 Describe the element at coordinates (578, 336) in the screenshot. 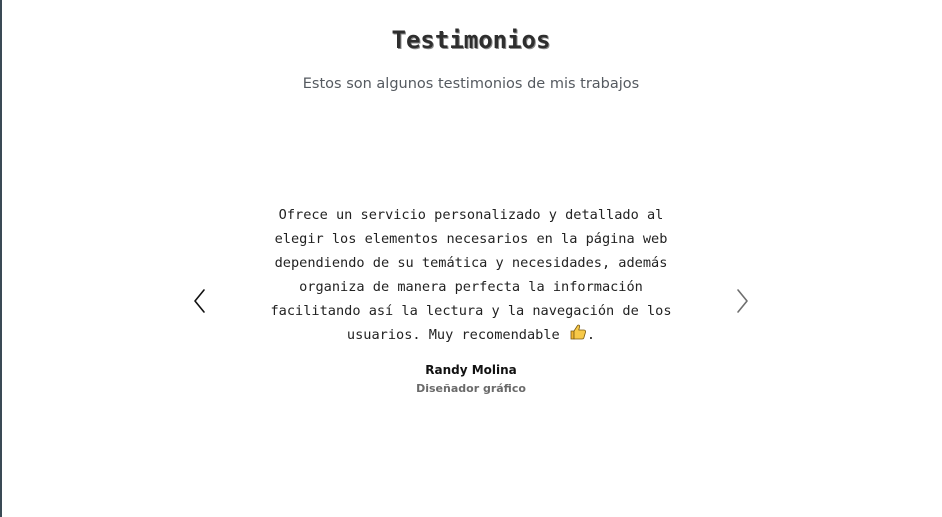

I see `thumbs-up-icon` at that location.